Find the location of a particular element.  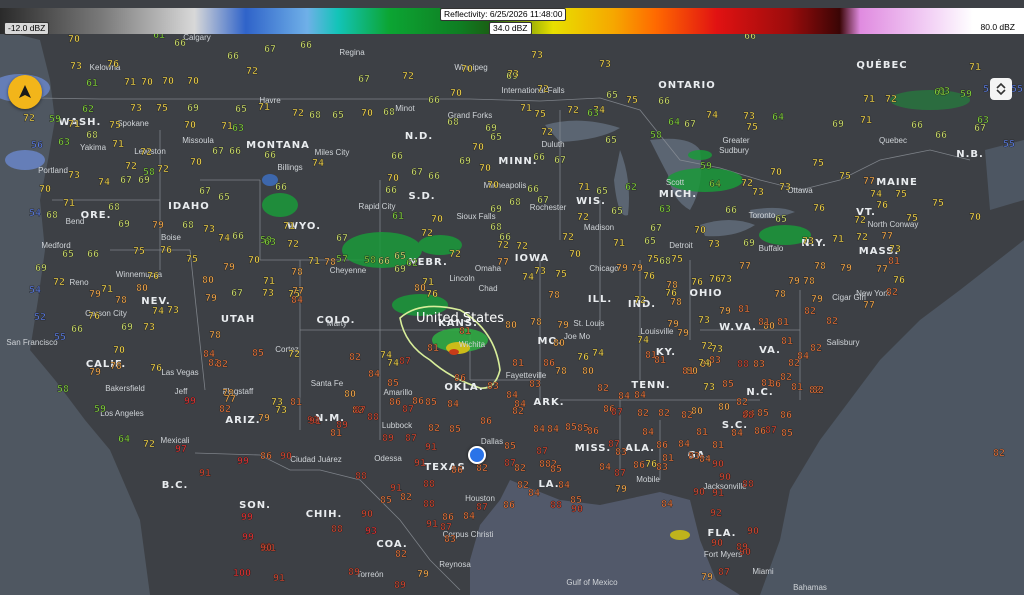

temperature-label: 92 is located at coordinates (716, 513).